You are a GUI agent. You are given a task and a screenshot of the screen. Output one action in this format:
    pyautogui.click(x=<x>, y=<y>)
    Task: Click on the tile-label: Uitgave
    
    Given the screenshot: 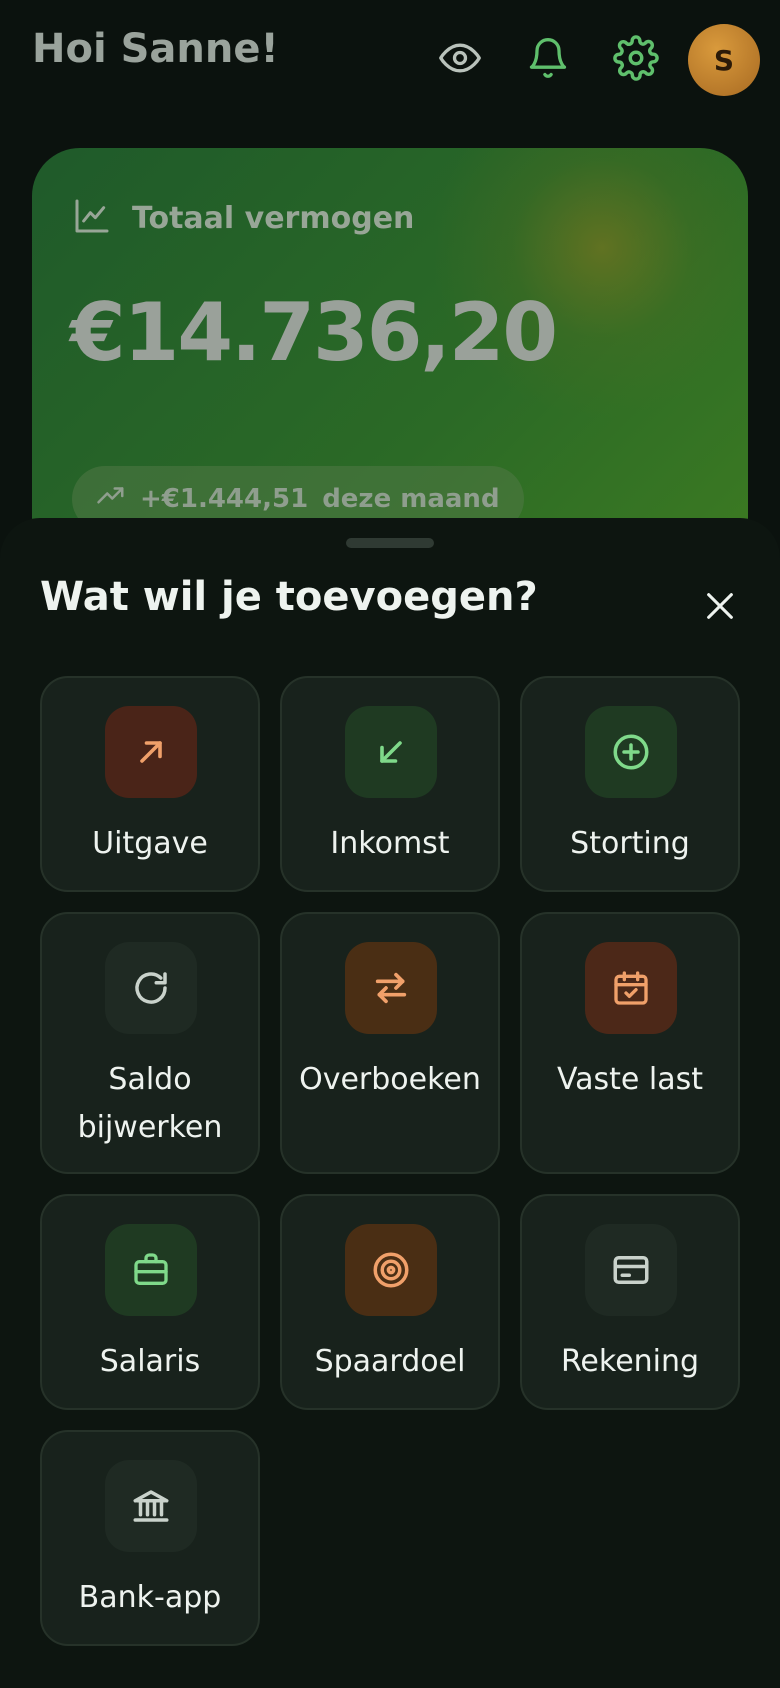 What is the action you would take?
    pyautogui.click(x=150, y=843)
    